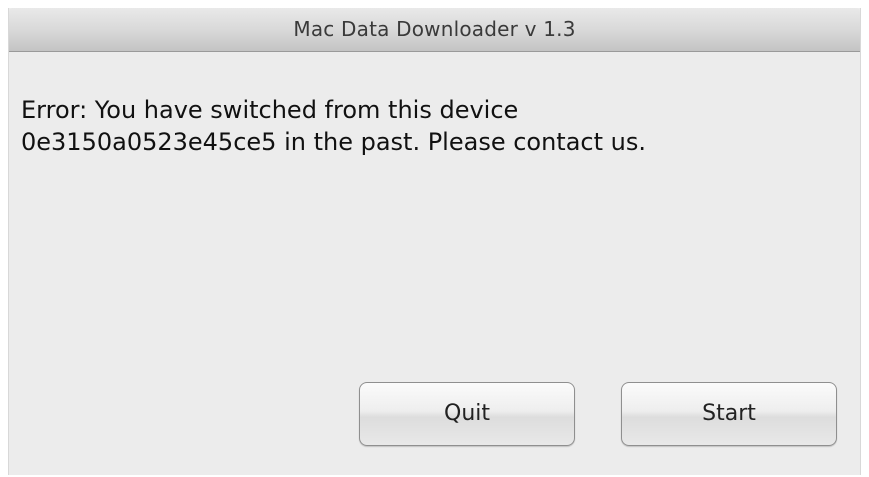 The image size is (869, 477). I want to click on start-button: Start, so click(729, 414).